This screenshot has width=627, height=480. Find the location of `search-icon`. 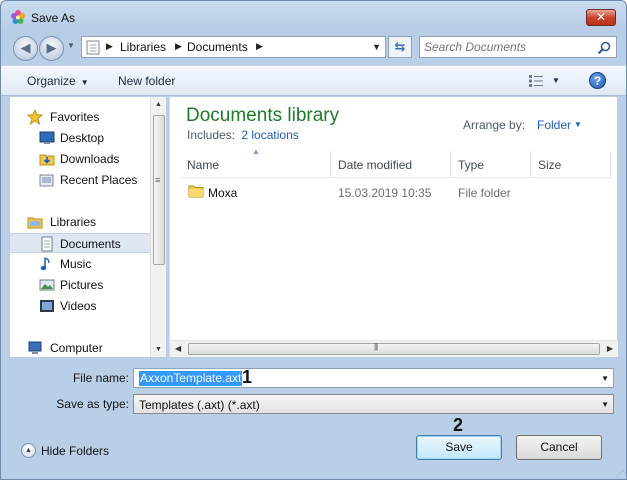

search-icon is located at coordinates (604, 48).